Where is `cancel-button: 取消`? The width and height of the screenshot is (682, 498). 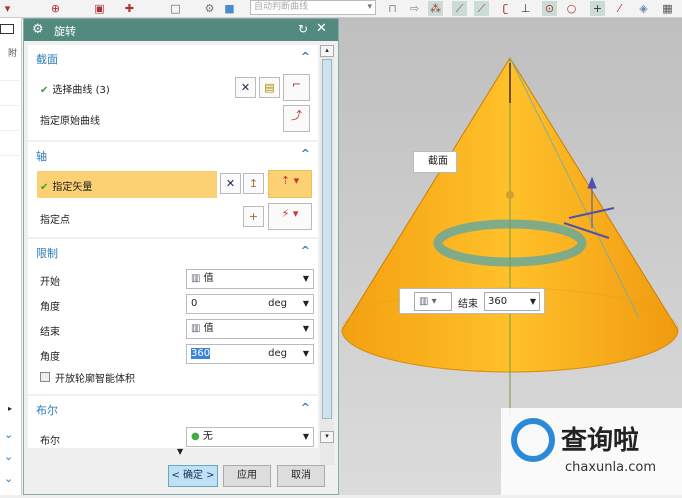
cancel-button: 取消 is located at coordinates (301, 476).